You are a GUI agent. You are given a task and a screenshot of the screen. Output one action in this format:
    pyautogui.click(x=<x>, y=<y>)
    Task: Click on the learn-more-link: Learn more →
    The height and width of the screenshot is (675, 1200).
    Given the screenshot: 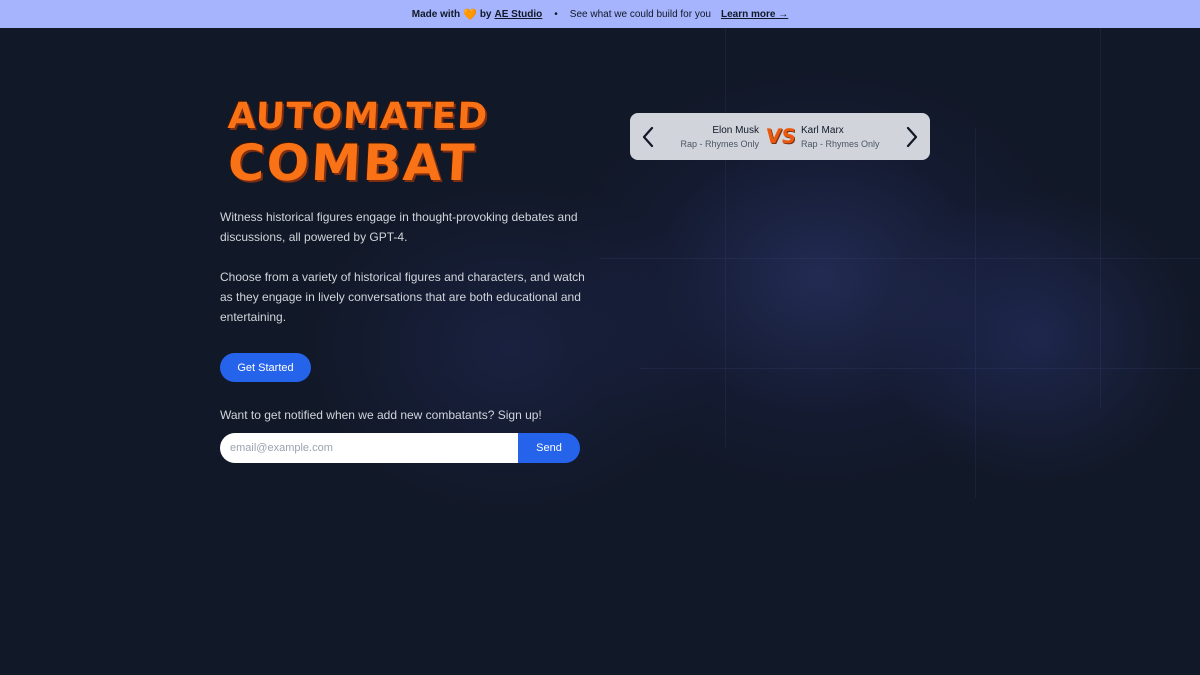 What is the action you would take?
    pyautogui.click(x=754, y=14)
    